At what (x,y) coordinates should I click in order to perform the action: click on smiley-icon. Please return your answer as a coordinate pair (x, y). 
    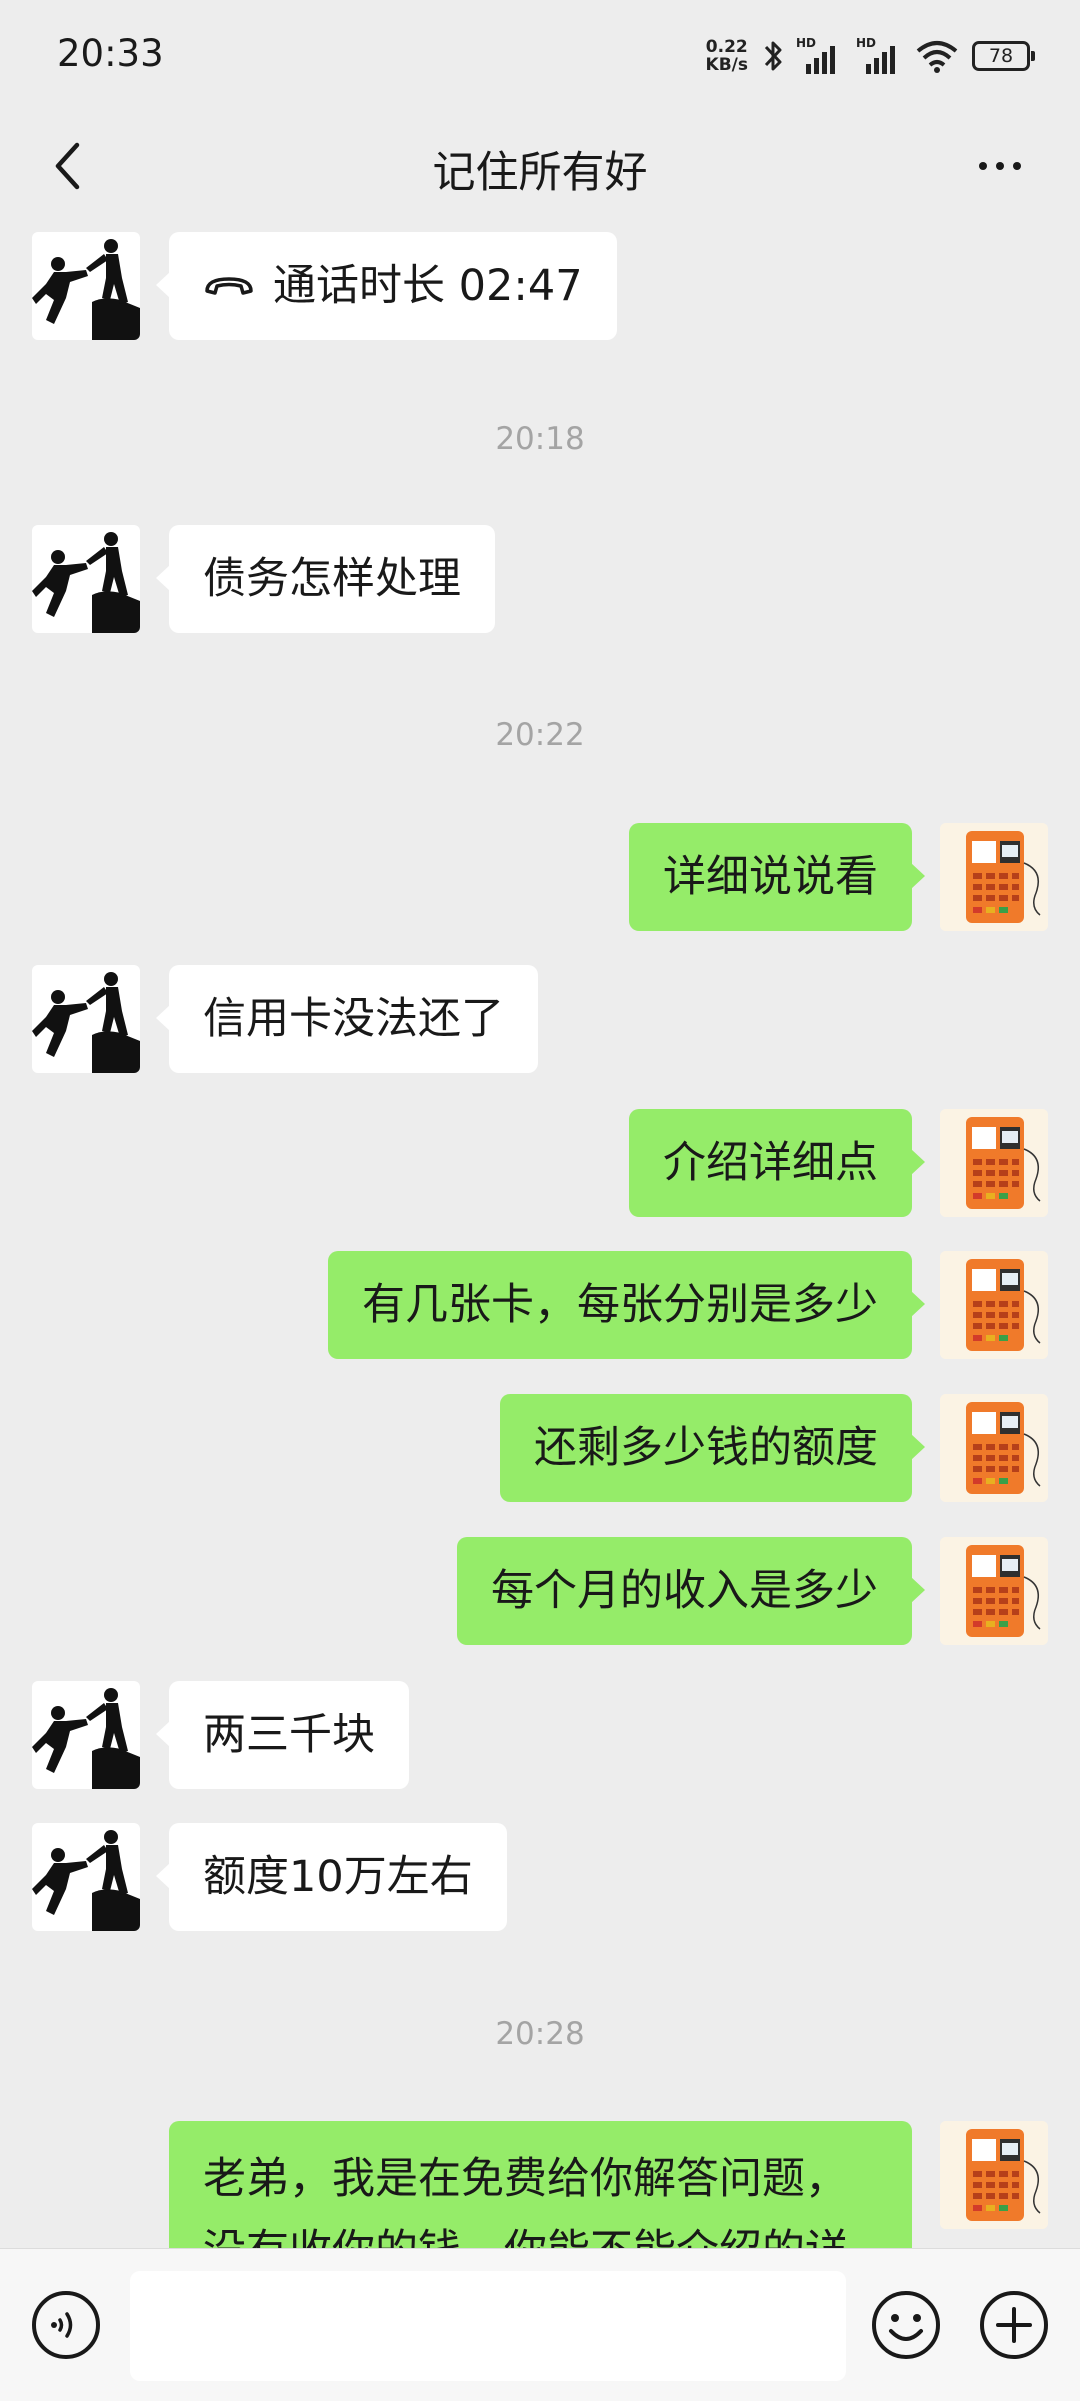
    Looking at the image, I should click on (906, 2325).